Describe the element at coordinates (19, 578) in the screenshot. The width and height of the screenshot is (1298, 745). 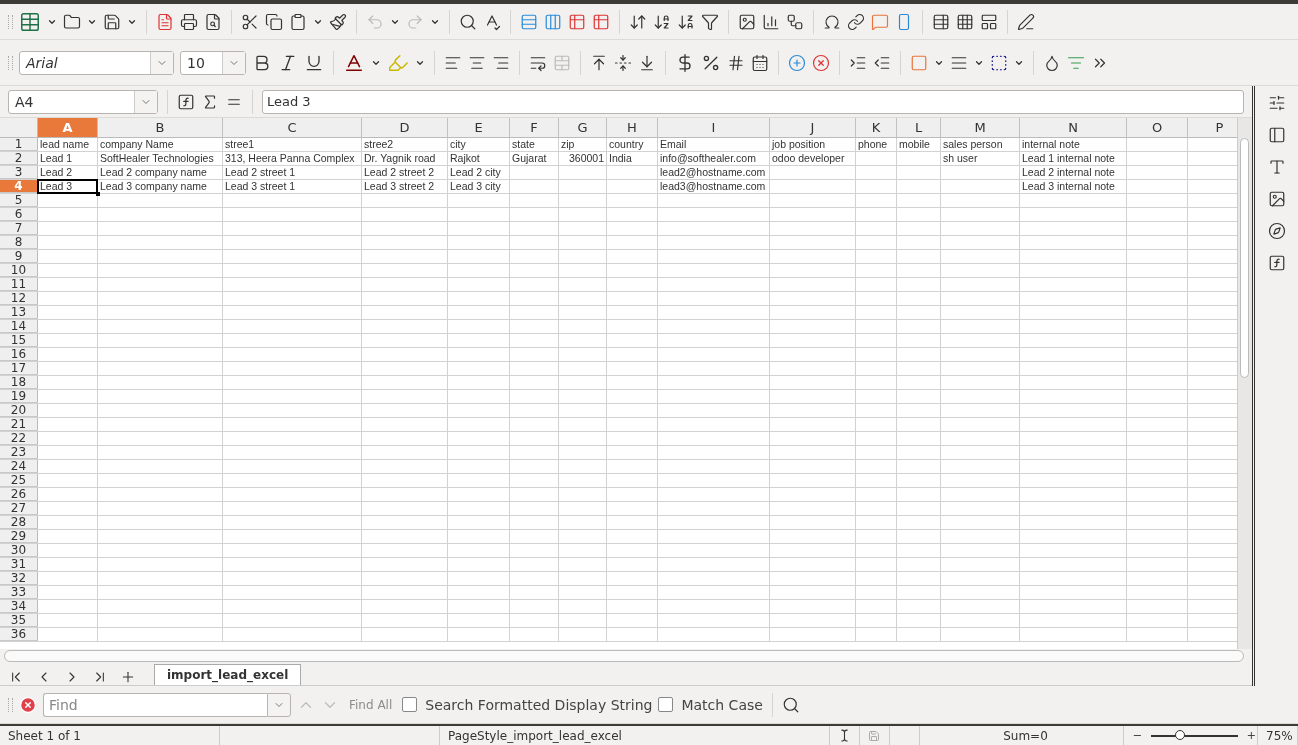
I see `row-header: 32` at that location.